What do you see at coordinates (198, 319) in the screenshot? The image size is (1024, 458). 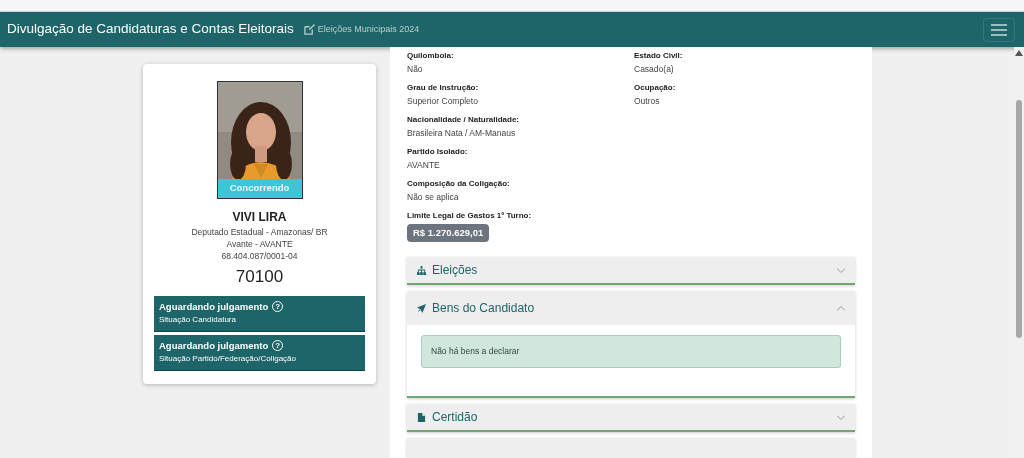 I see `status-caption: Situação Candidatura` at bounding box center [198, 319].